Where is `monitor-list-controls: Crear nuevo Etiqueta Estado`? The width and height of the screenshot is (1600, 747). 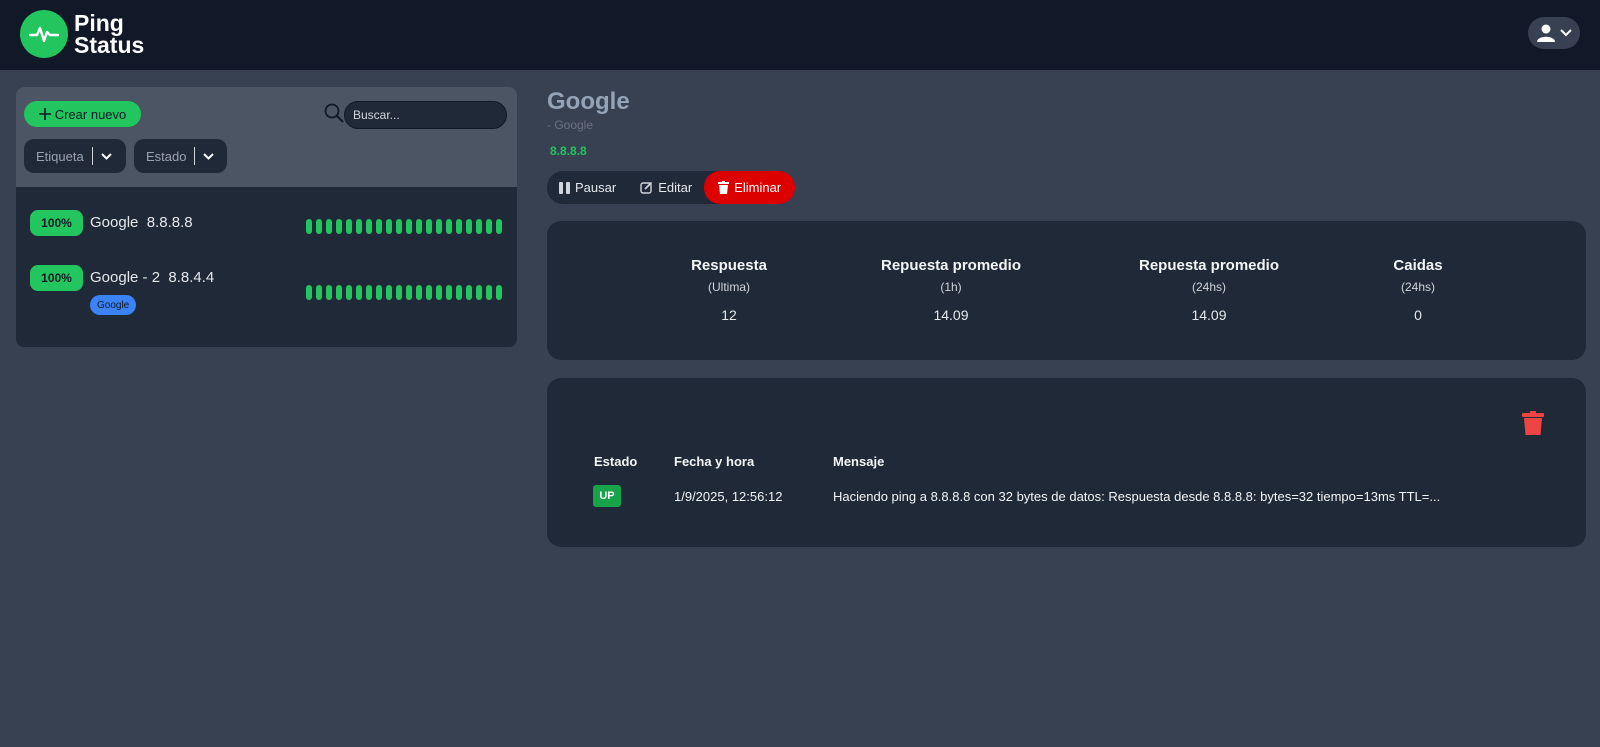
monitor-list-controls: Crear nuevo Etiqueta Estado is located at coordinates (266, 137).